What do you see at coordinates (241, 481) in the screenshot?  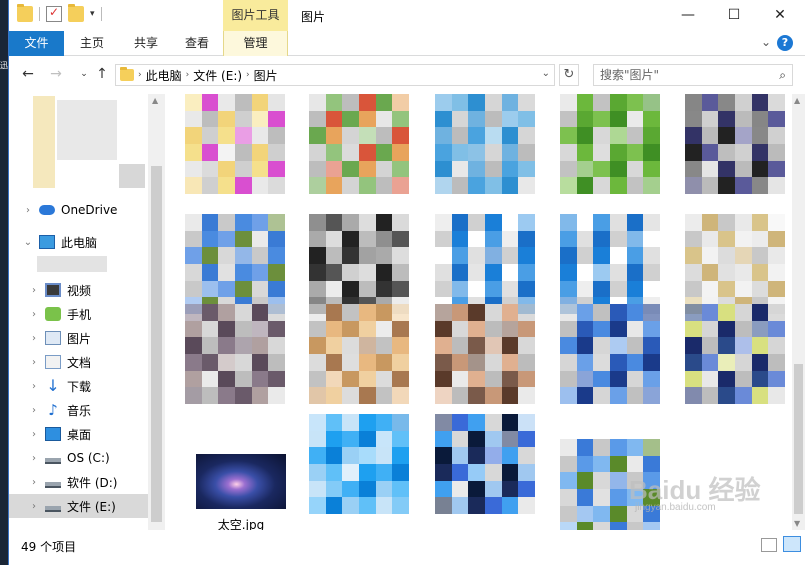 I see `file-thumbnail-space` at bounding box center [241, 481].